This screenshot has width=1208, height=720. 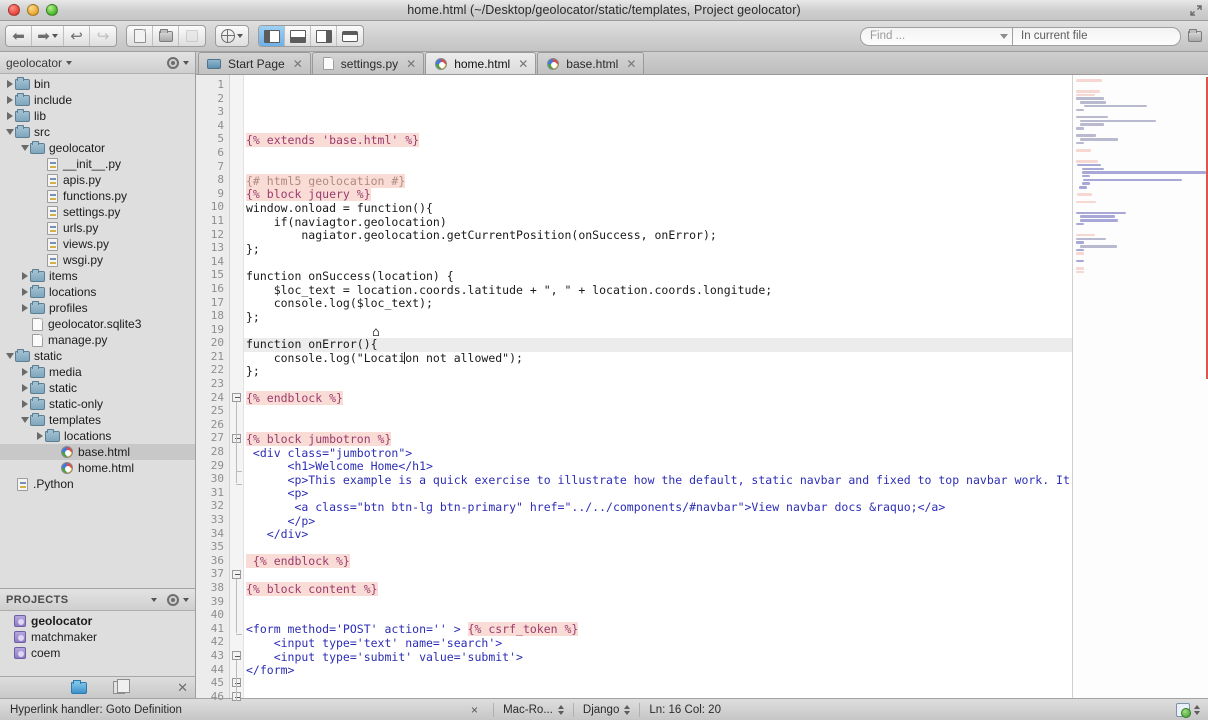 What do you see at coordinates (97, 196) in the screenshot?
I see `file-tree-item: functions.py` at bounding box center [97, 196].